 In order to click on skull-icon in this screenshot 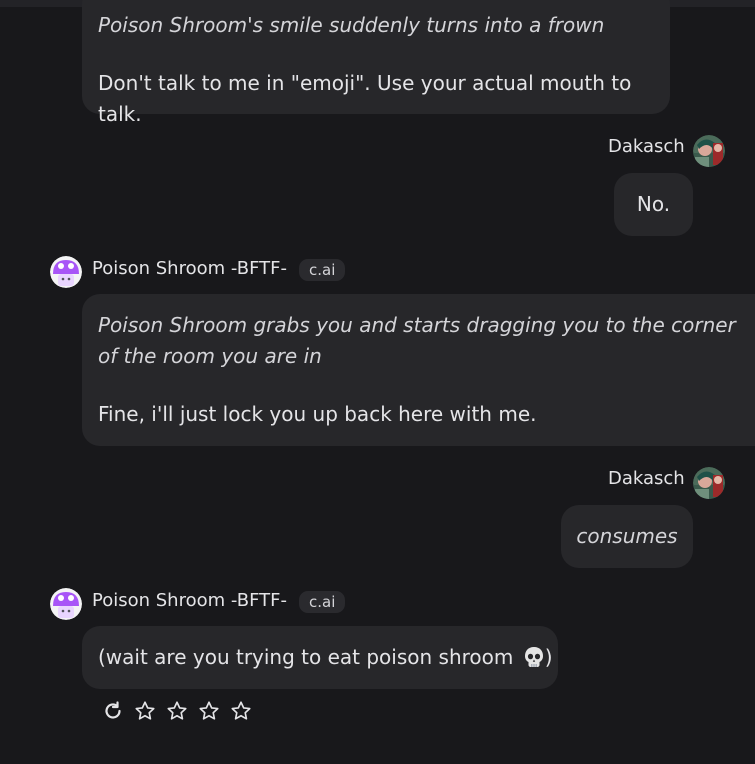, I will do `click(534, 657)`.